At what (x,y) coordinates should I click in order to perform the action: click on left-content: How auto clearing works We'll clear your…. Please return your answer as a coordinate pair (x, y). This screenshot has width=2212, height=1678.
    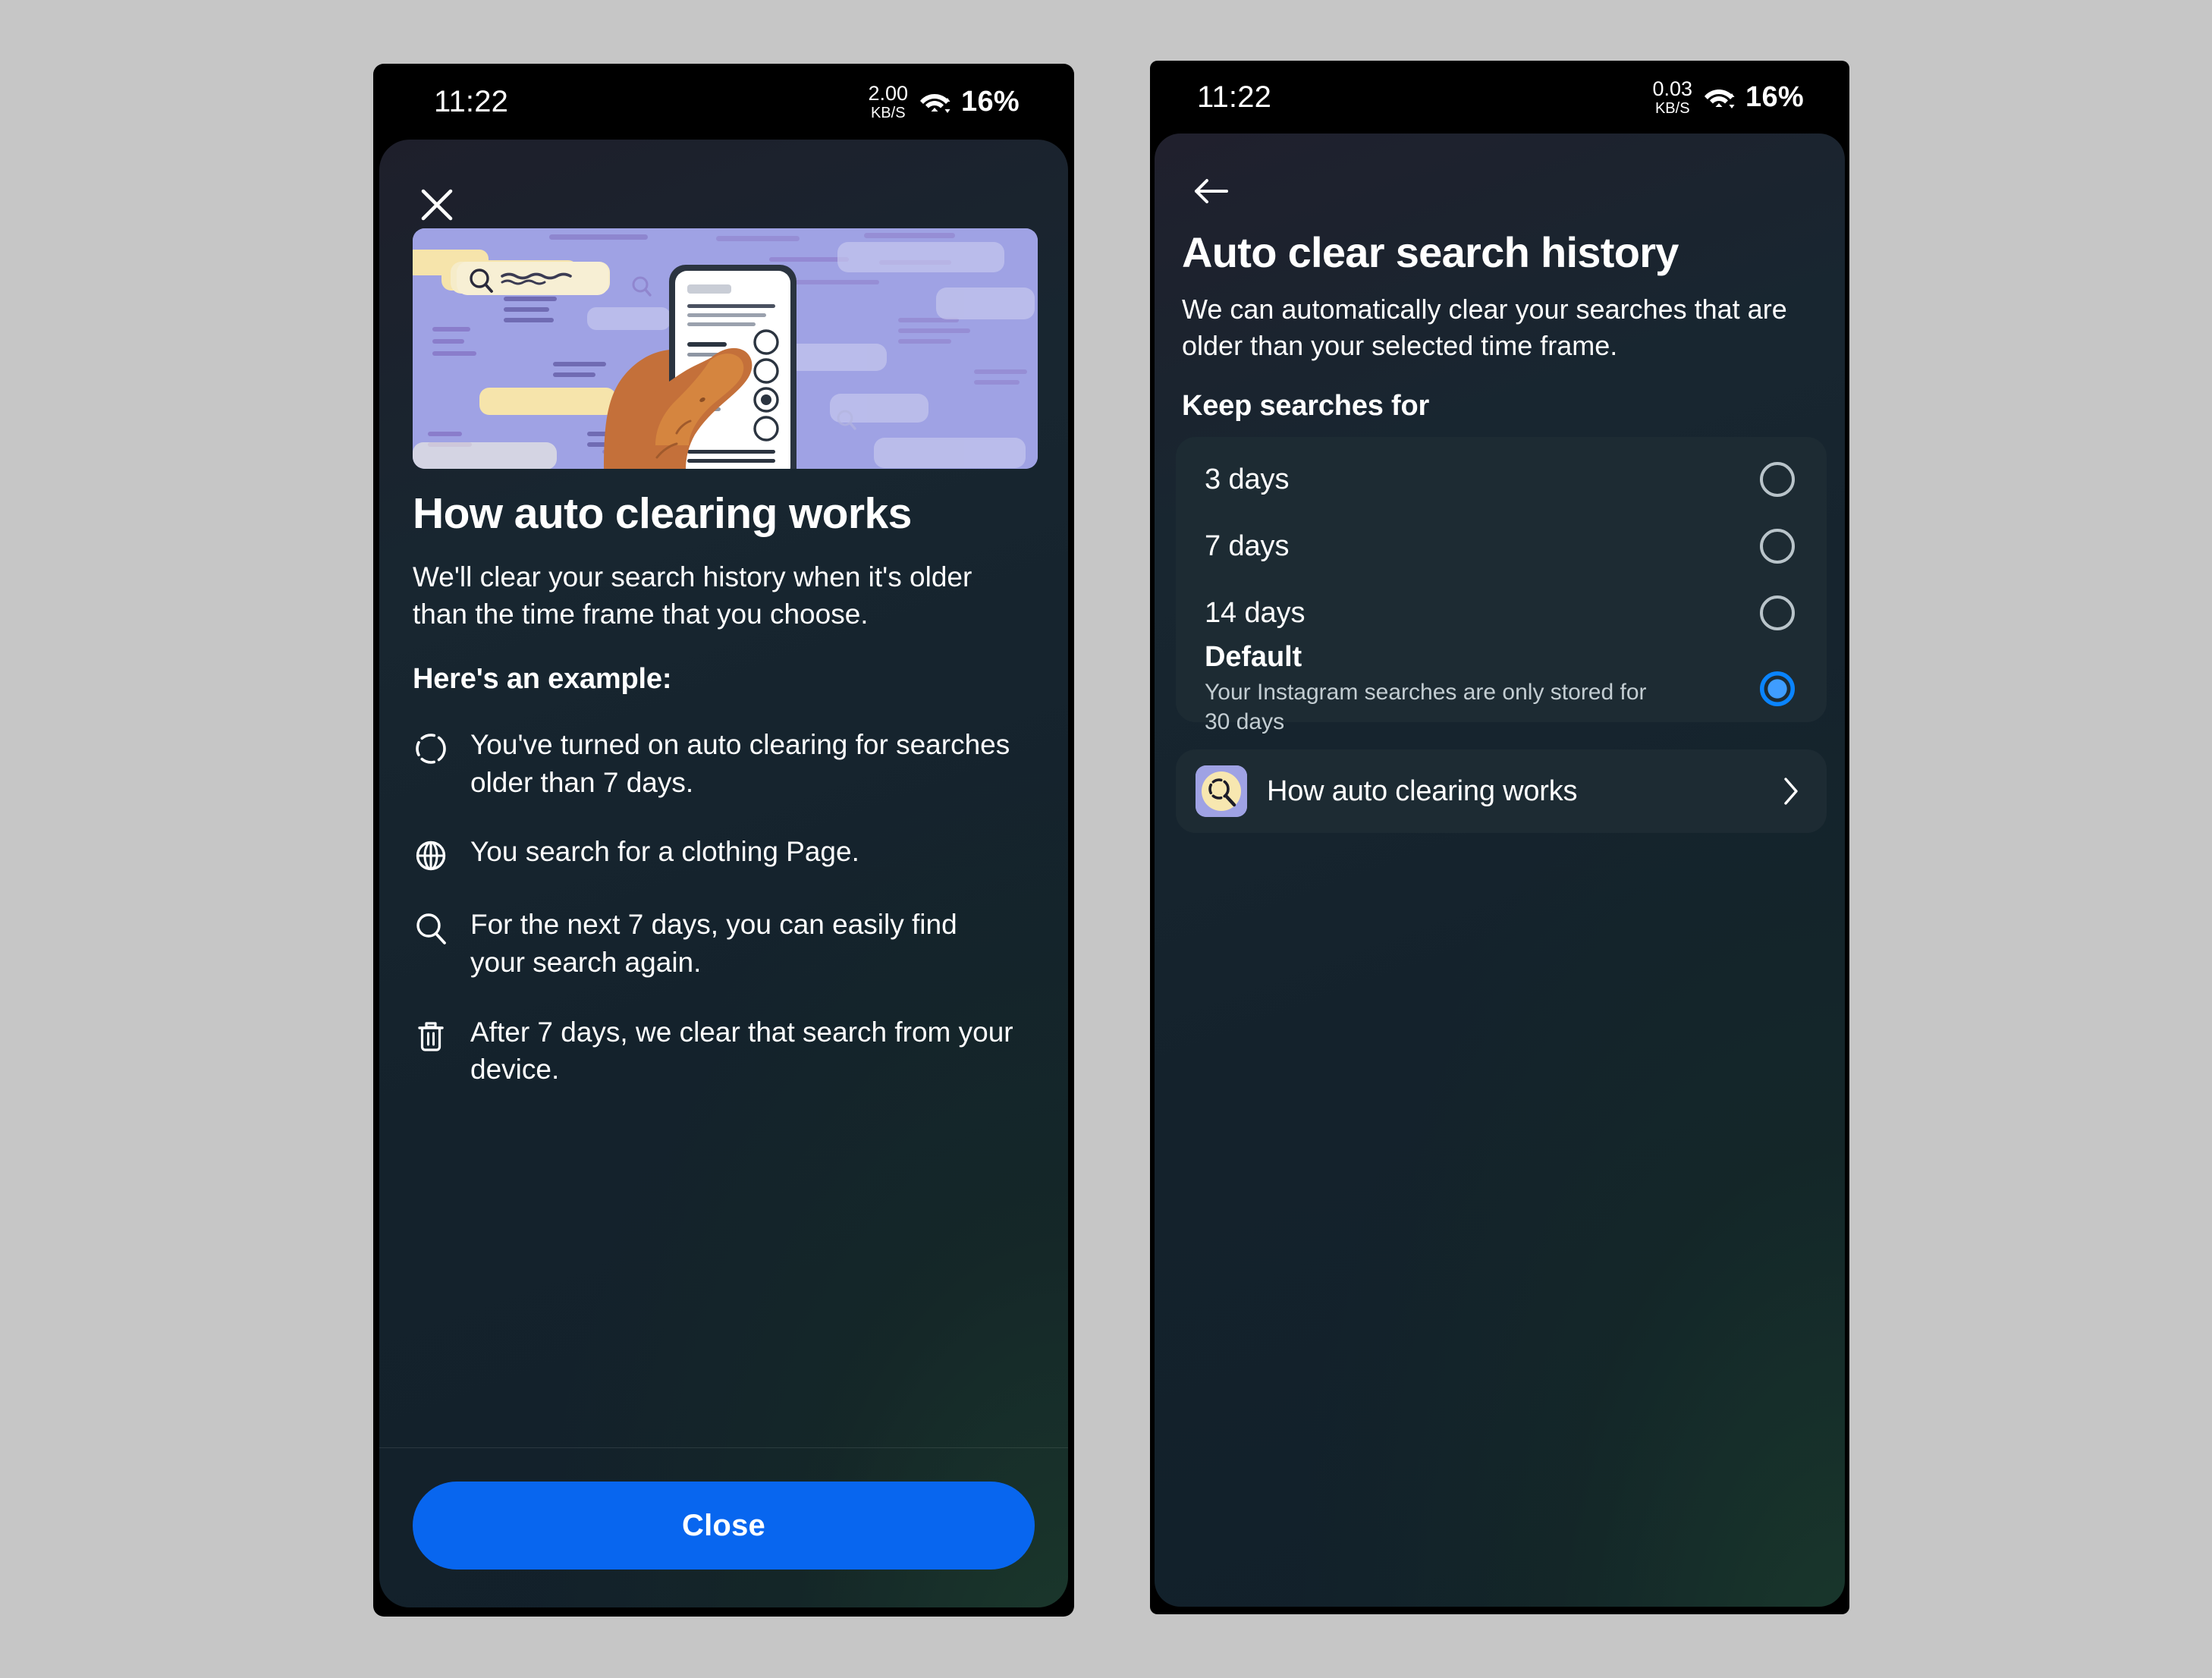
    Looking at the image, I should click on (726, 804).